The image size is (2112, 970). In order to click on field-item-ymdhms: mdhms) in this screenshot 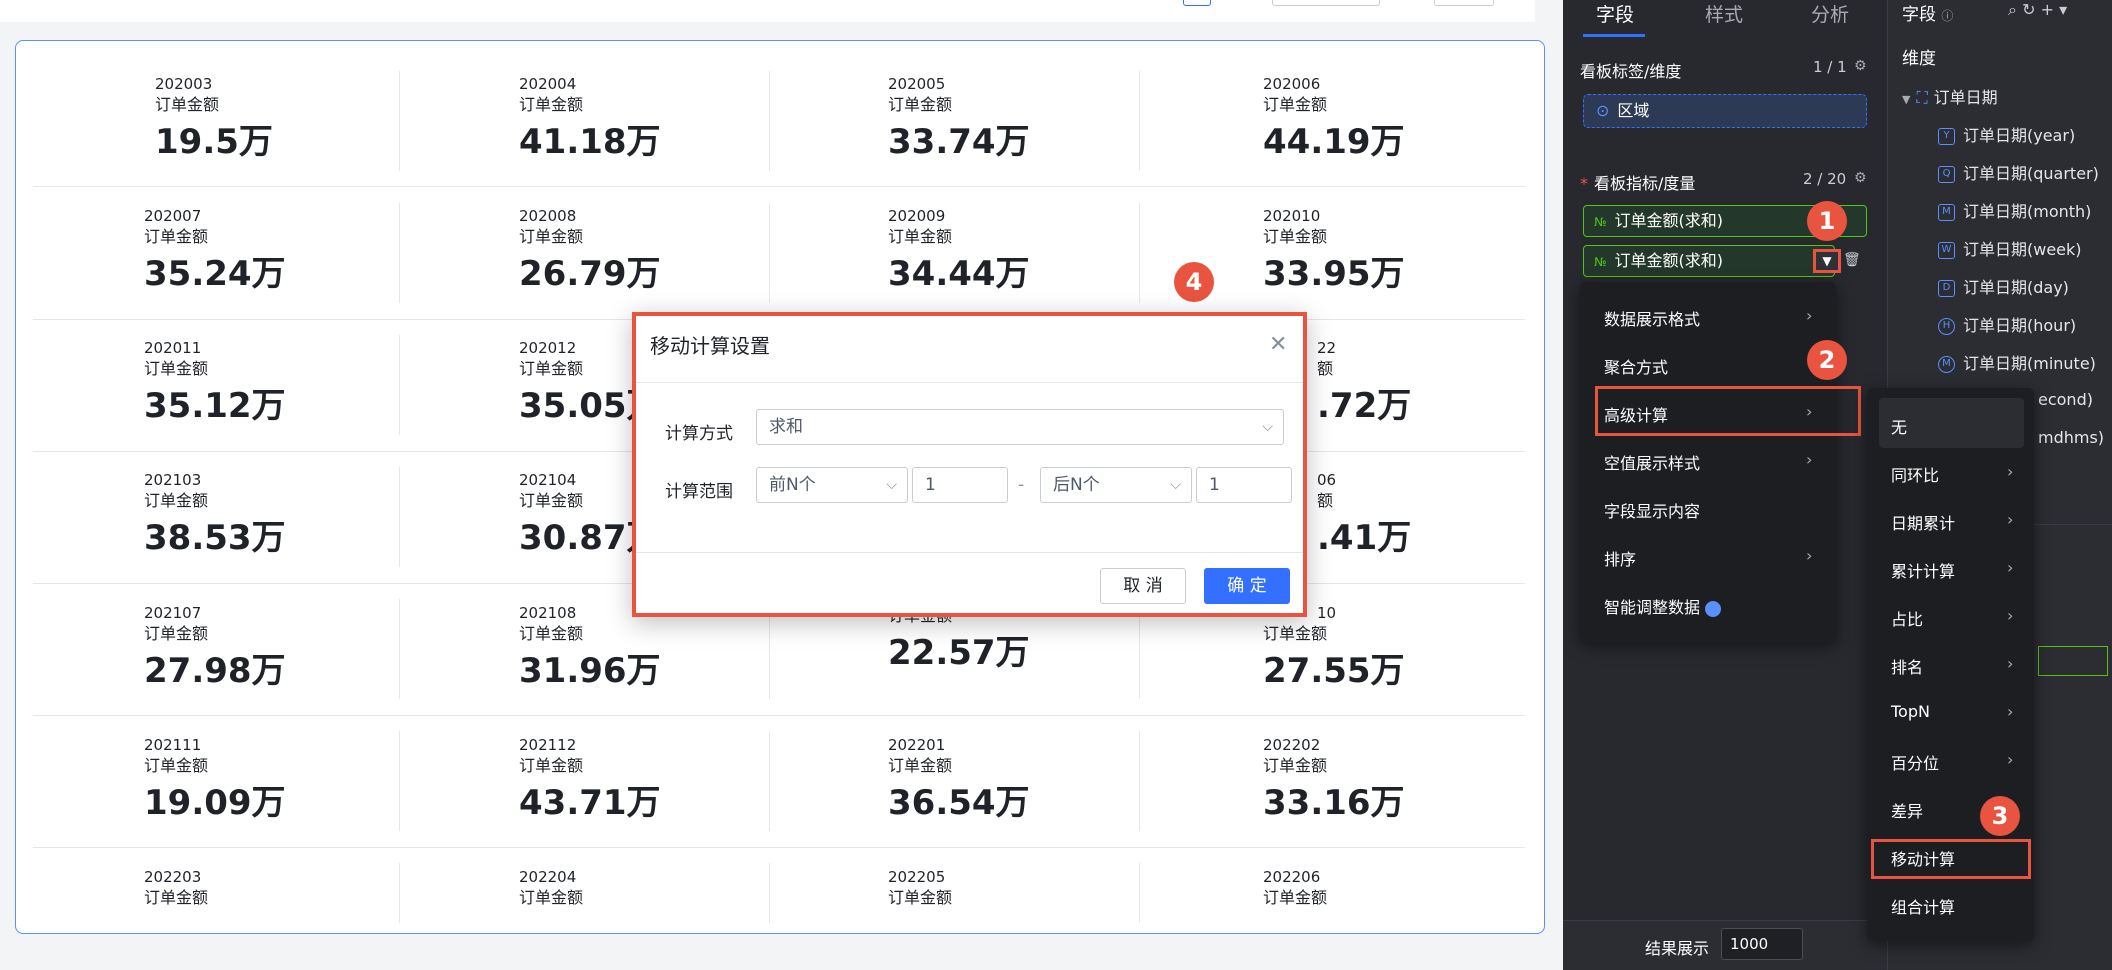, I will do `click(2071, 437)`.